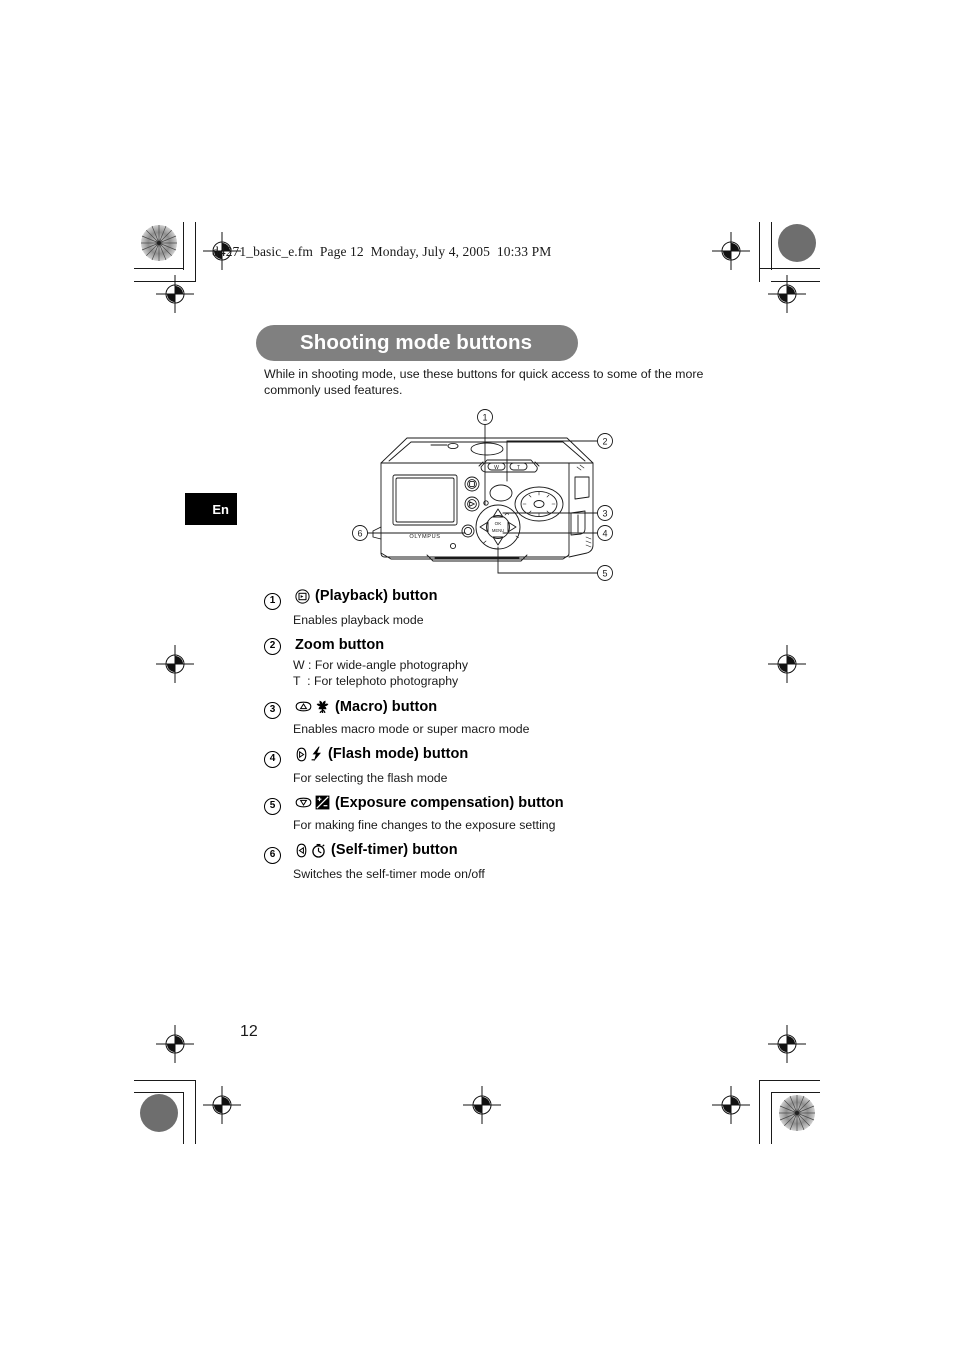 This screenshot has height=1351, width=954. Describe the element at coordinates (380, 664) in the screenshot. I see `description-line: W : For wide-angle photography` at that location.